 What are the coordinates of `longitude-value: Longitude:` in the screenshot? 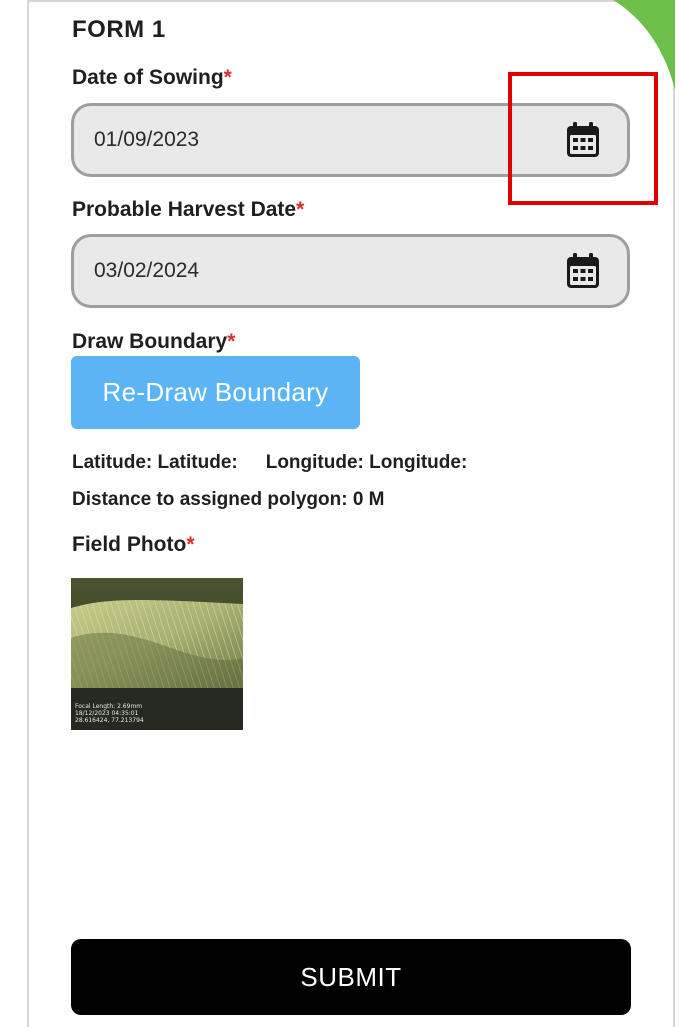 It's located at (418, 462).